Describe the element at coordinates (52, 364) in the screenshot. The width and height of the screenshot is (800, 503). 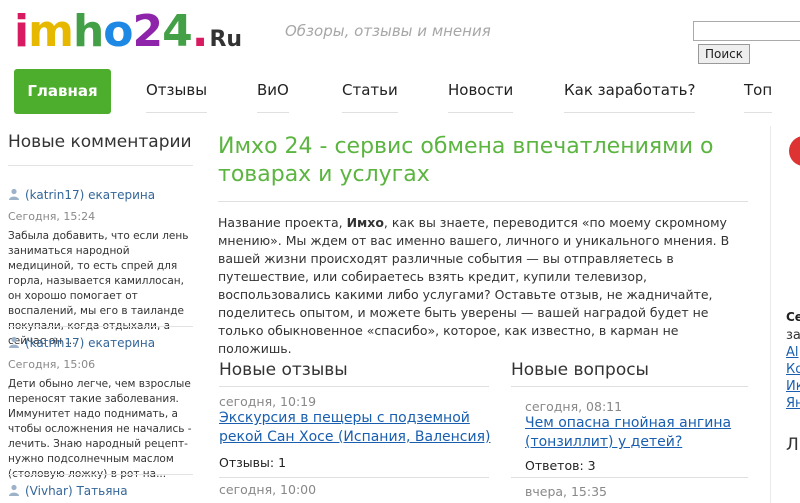
I see `comment-time: Сегодня, 15:06` at that location.